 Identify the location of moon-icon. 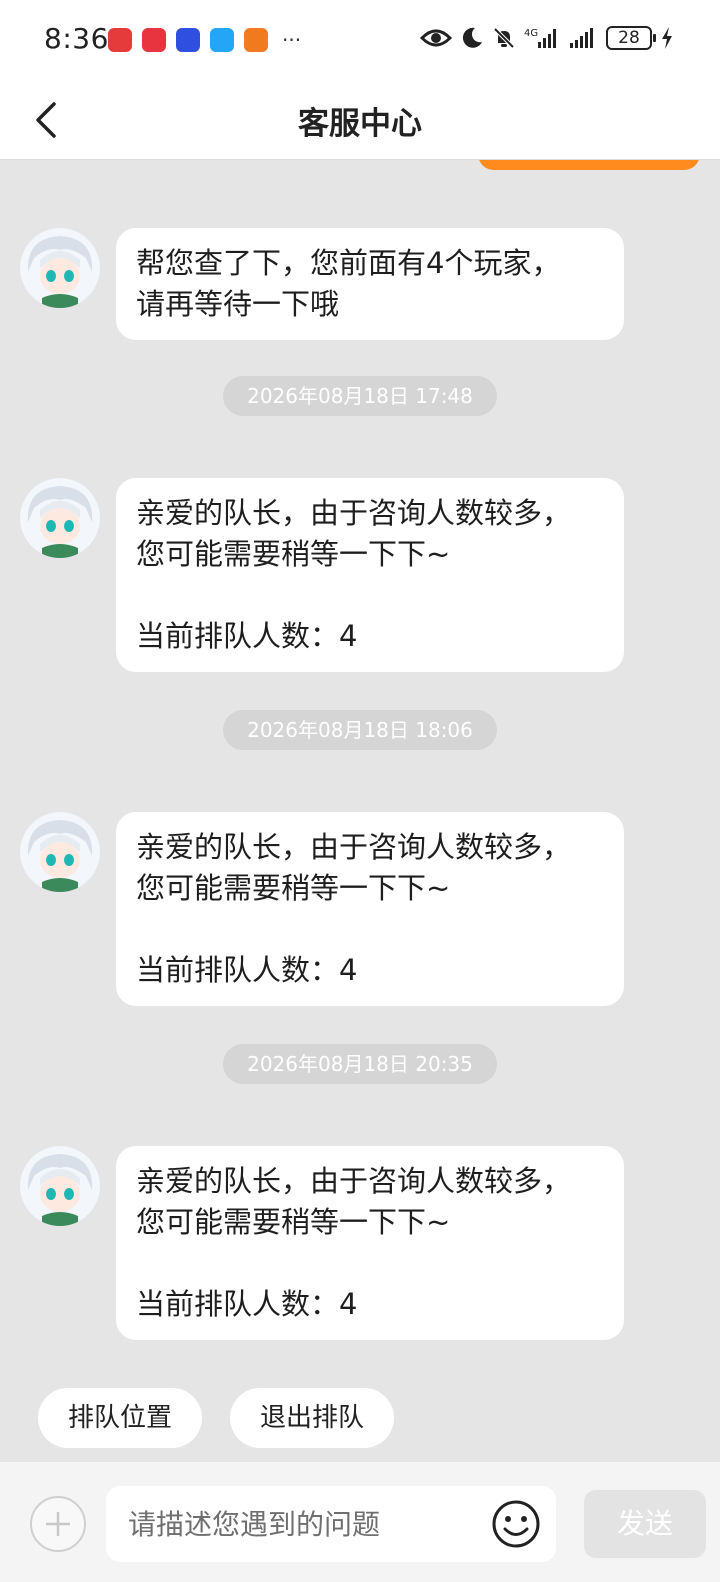
(472, 37).